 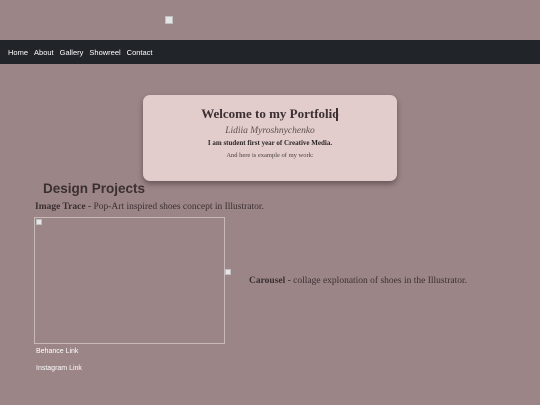 I want to click on nav-link-gallery: Gallery, so click(x=72, y=52).